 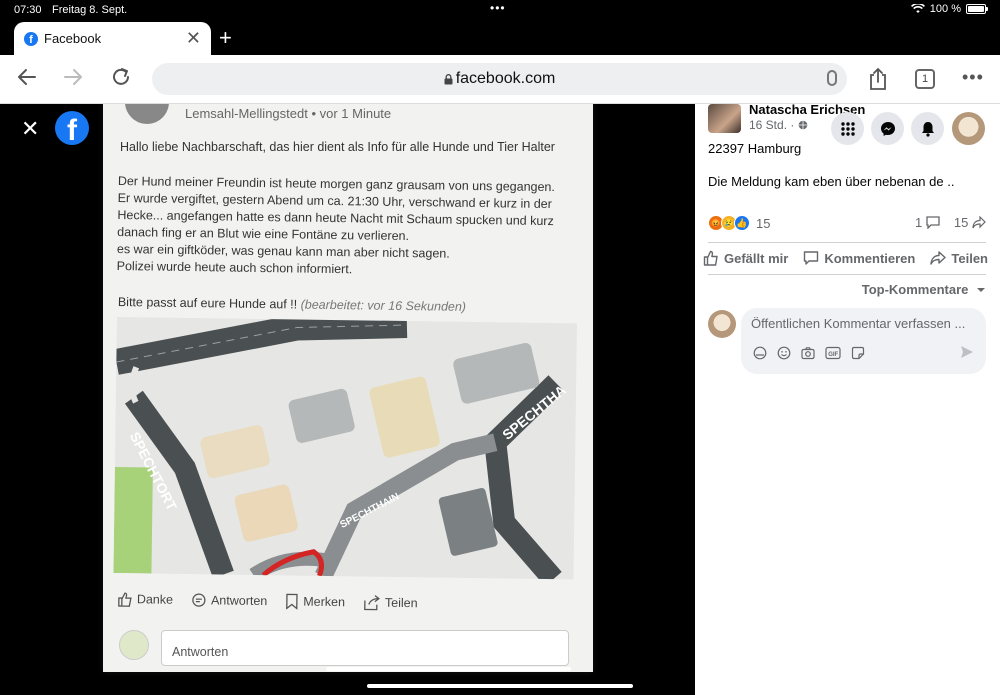 I want to click on thumbs-up-icon, so click(x=125, y=599).